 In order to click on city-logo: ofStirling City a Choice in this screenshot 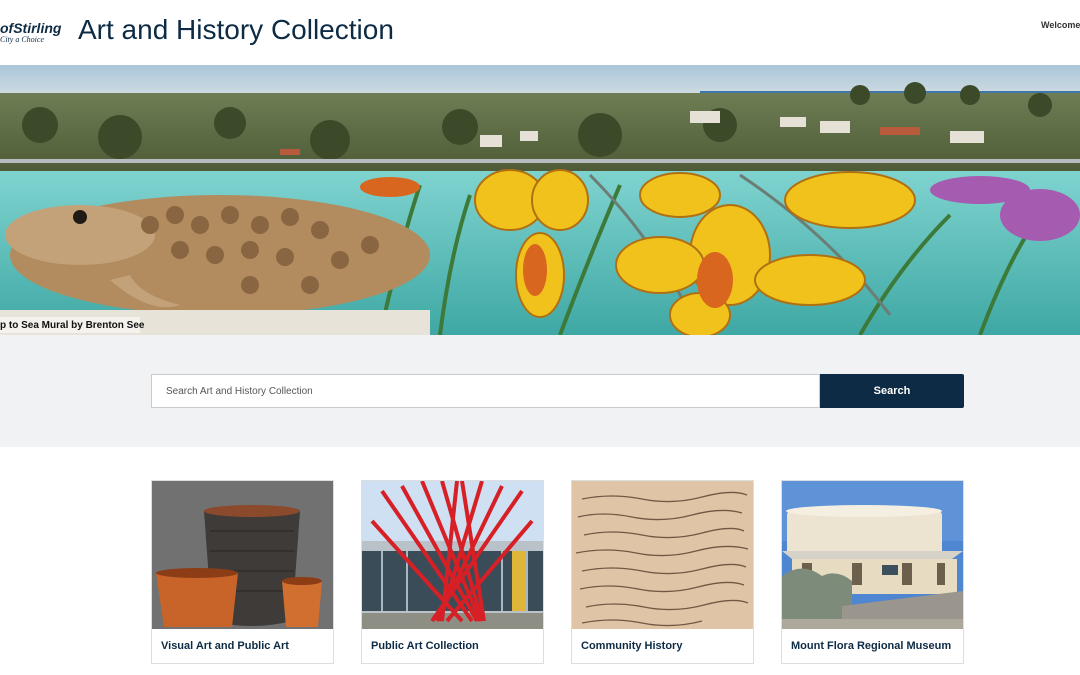, I will do `click(31, 33)`.